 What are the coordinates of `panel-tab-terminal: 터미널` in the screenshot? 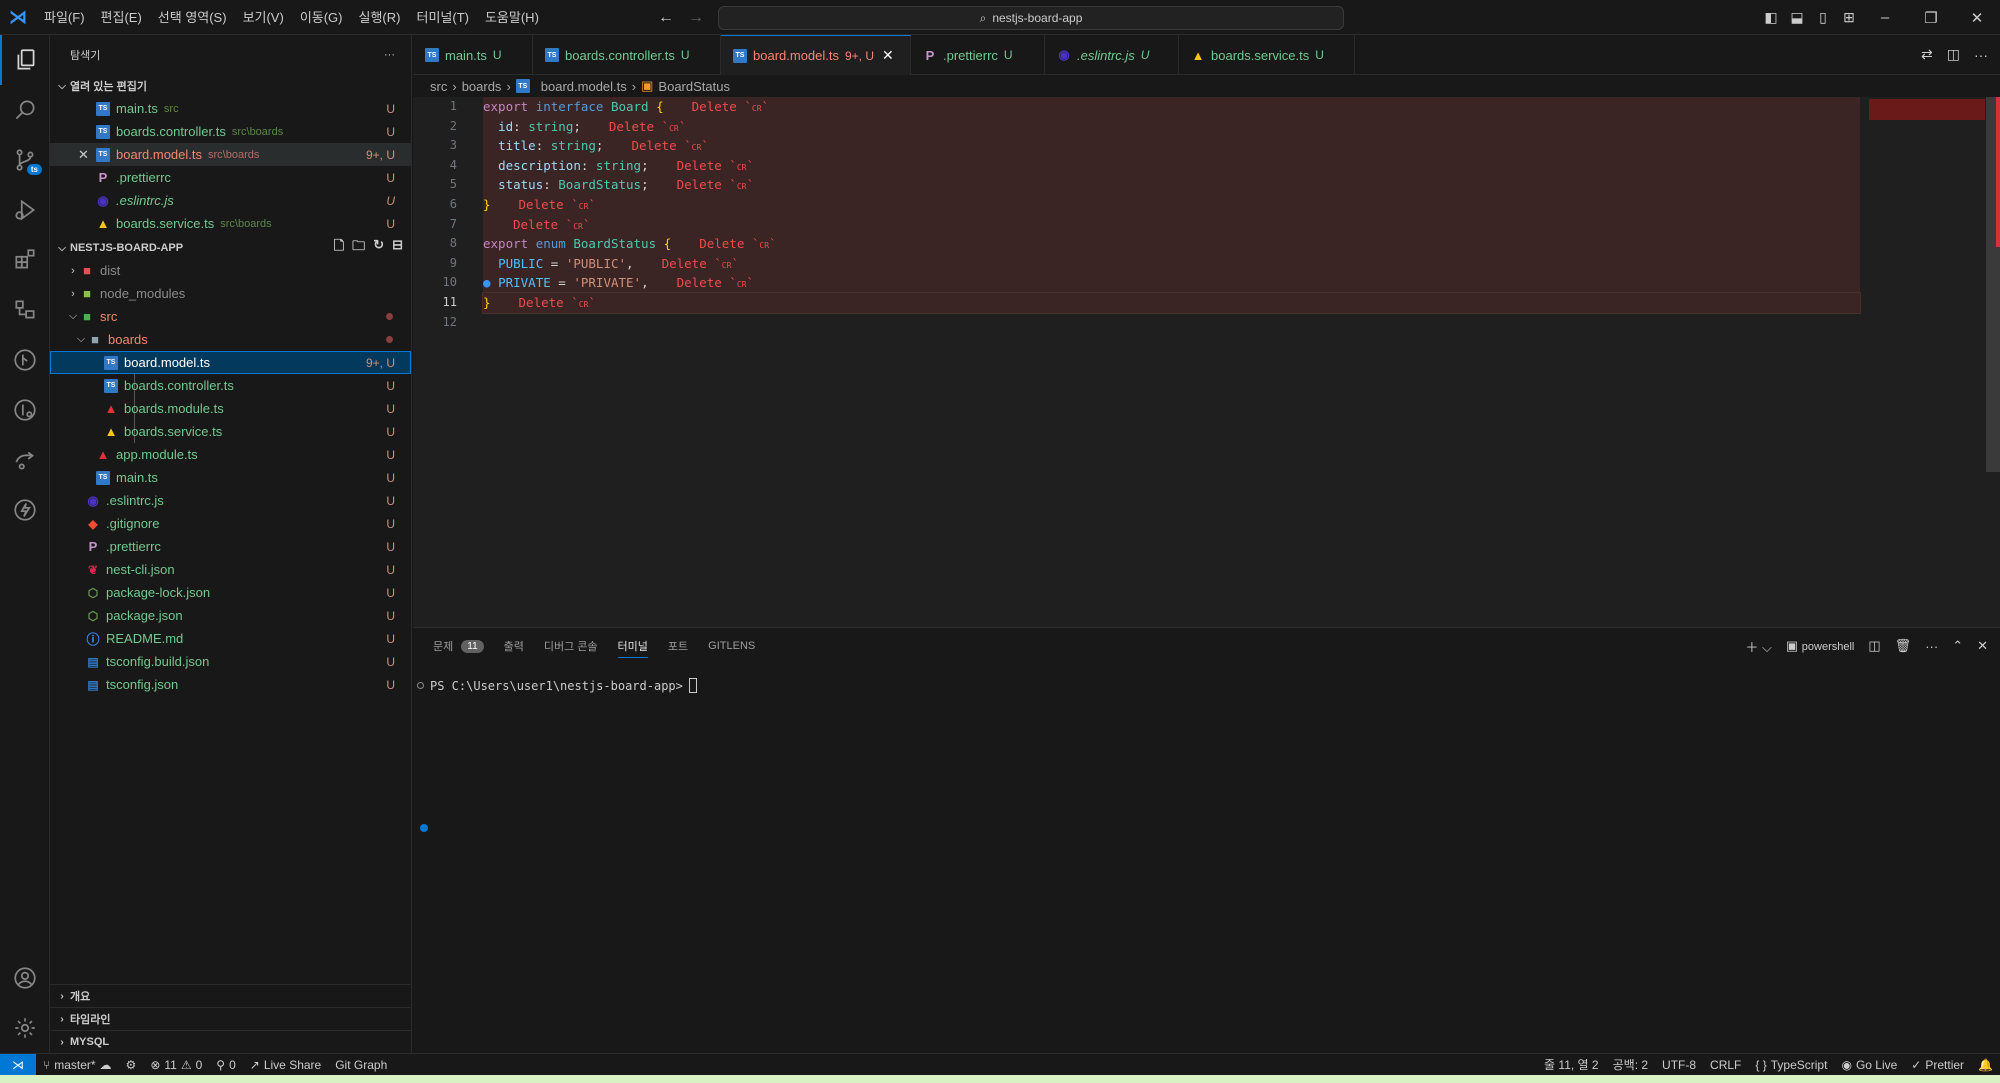 It's located at (633, 646).